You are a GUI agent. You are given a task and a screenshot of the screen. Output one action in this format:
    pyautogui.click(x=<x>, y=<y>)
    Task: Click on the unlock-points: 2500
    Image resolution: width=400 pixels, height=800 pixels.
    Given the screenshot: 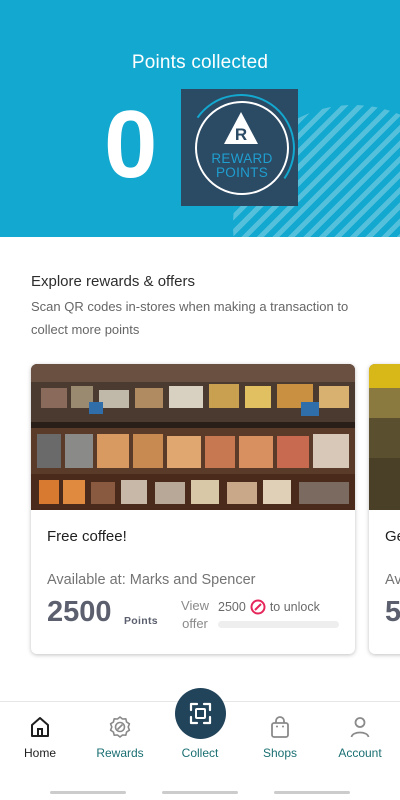 What is the action you would take?
    pyautogui.click(x=232, y=607)
    